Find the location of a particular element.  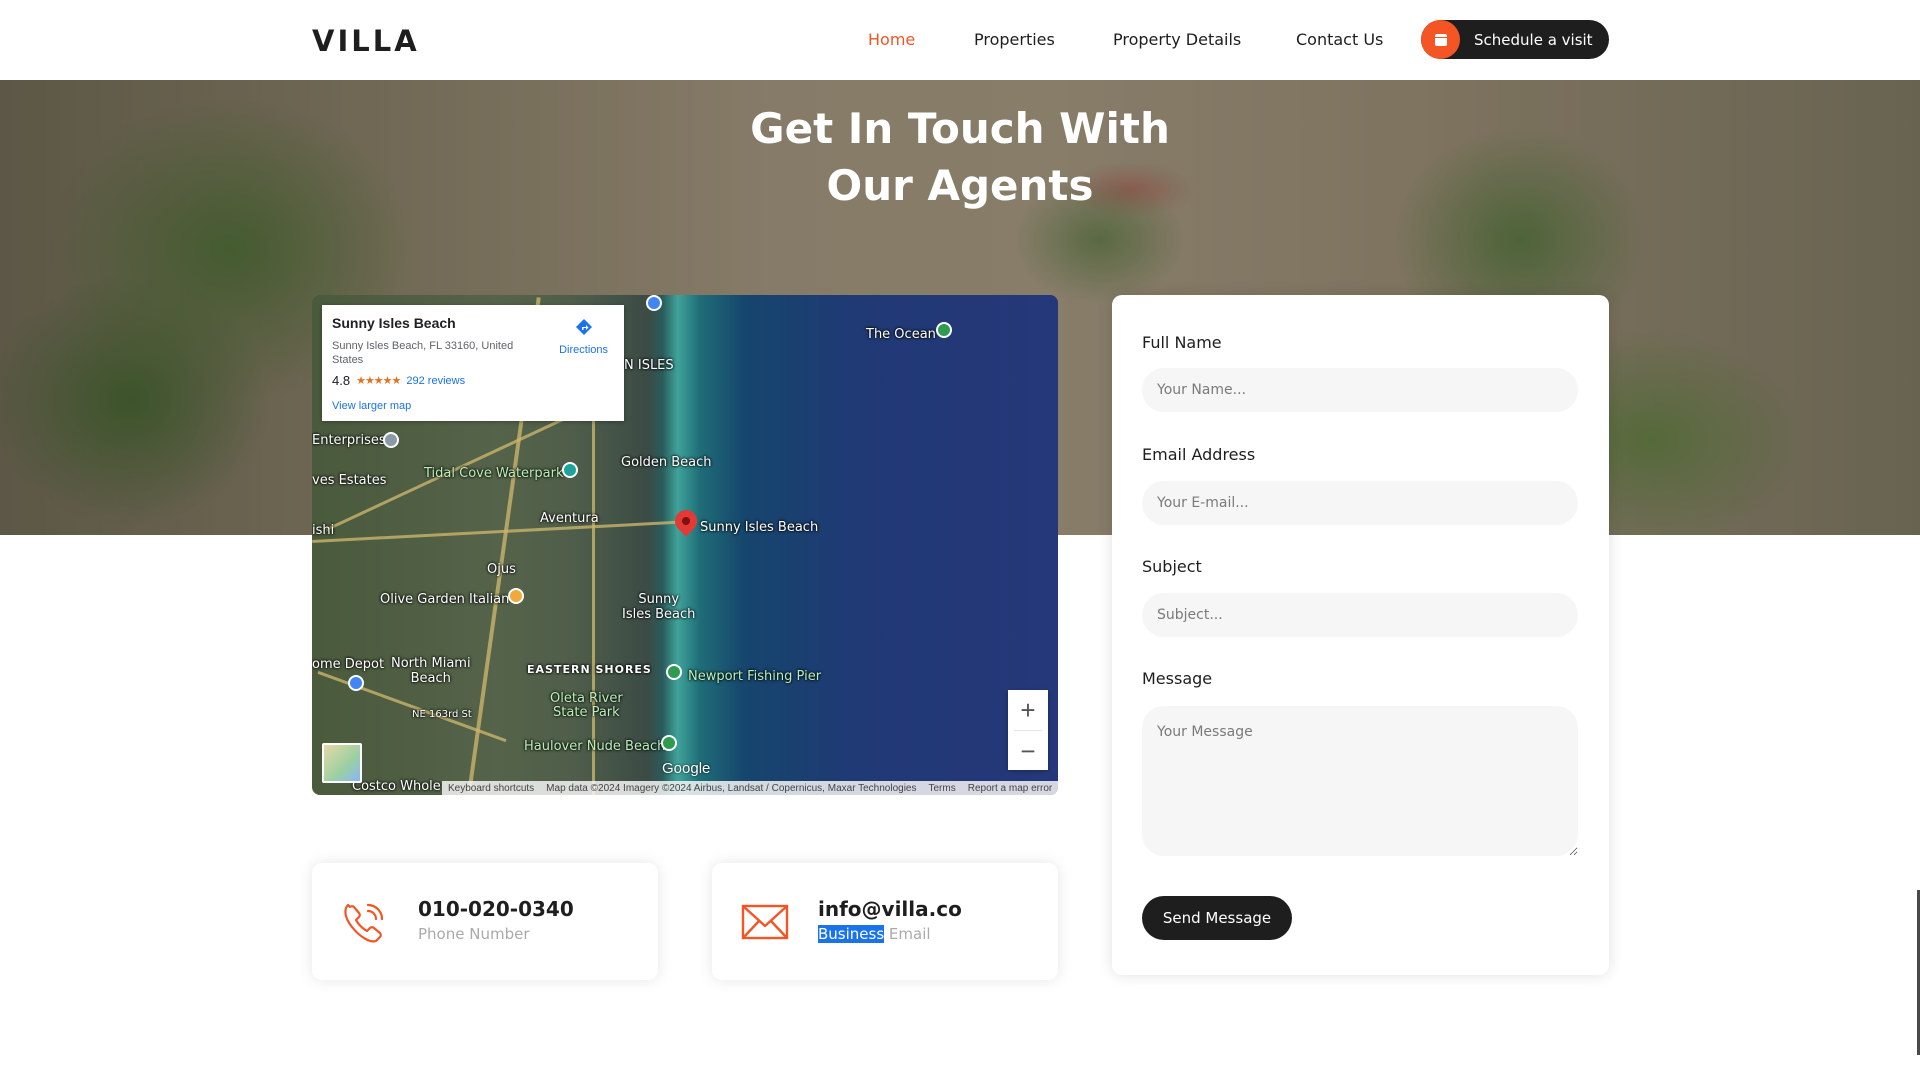

rating-stars-icon: ★★★★★ is located at coordinates (378, 381).